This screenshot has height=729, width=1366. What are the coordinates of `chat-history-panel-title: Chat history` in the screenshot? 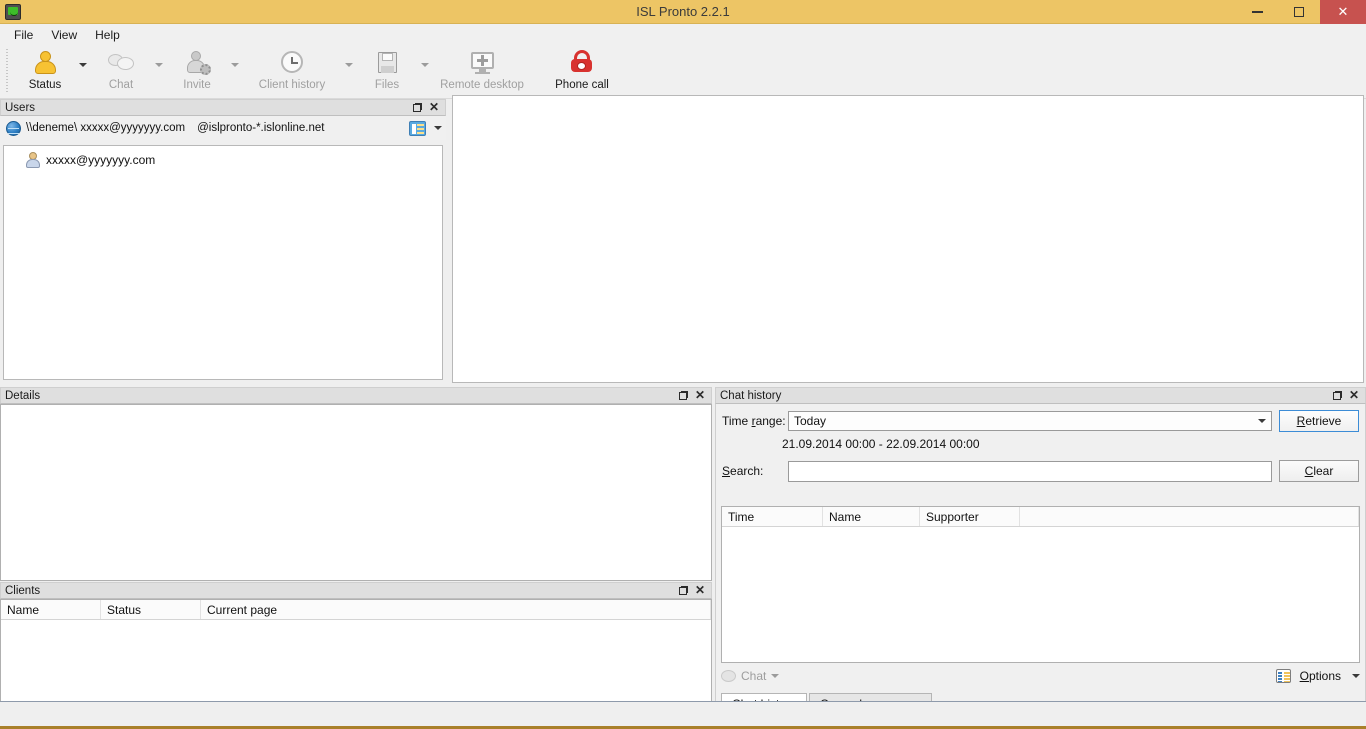 It's located at (751, 395).